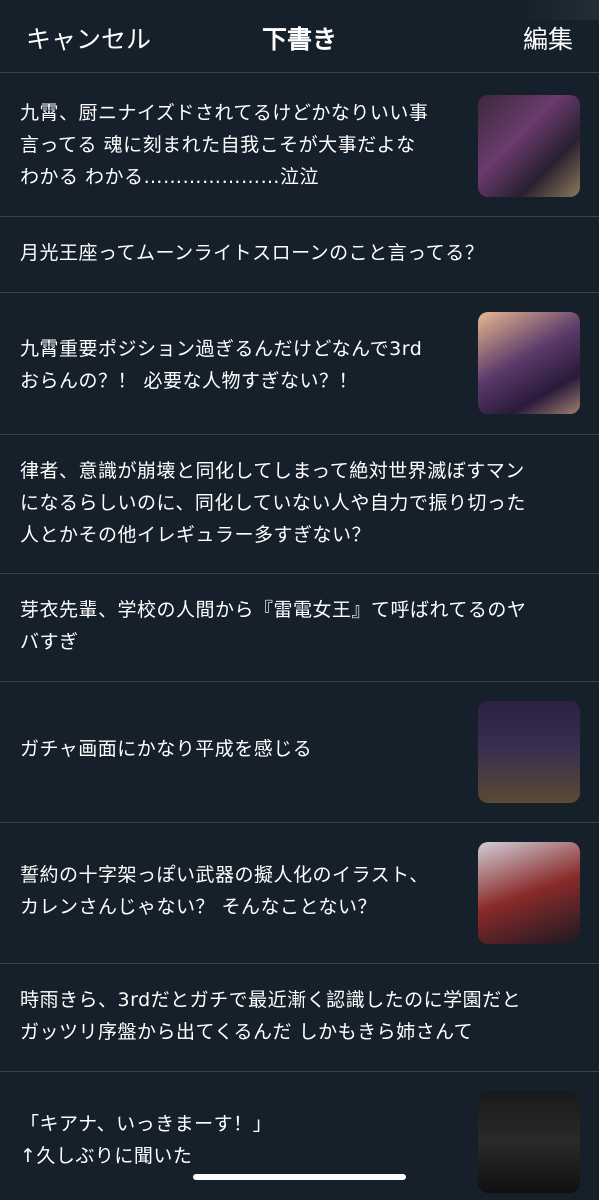  What do you see at coordinates (273, 626) in the screenshot?
I see `draft-text: 芽衣先輩、学校の人間から『雷電女王』て呼ばれてるのヤ バすぎ` at bounding box center [273, 626].